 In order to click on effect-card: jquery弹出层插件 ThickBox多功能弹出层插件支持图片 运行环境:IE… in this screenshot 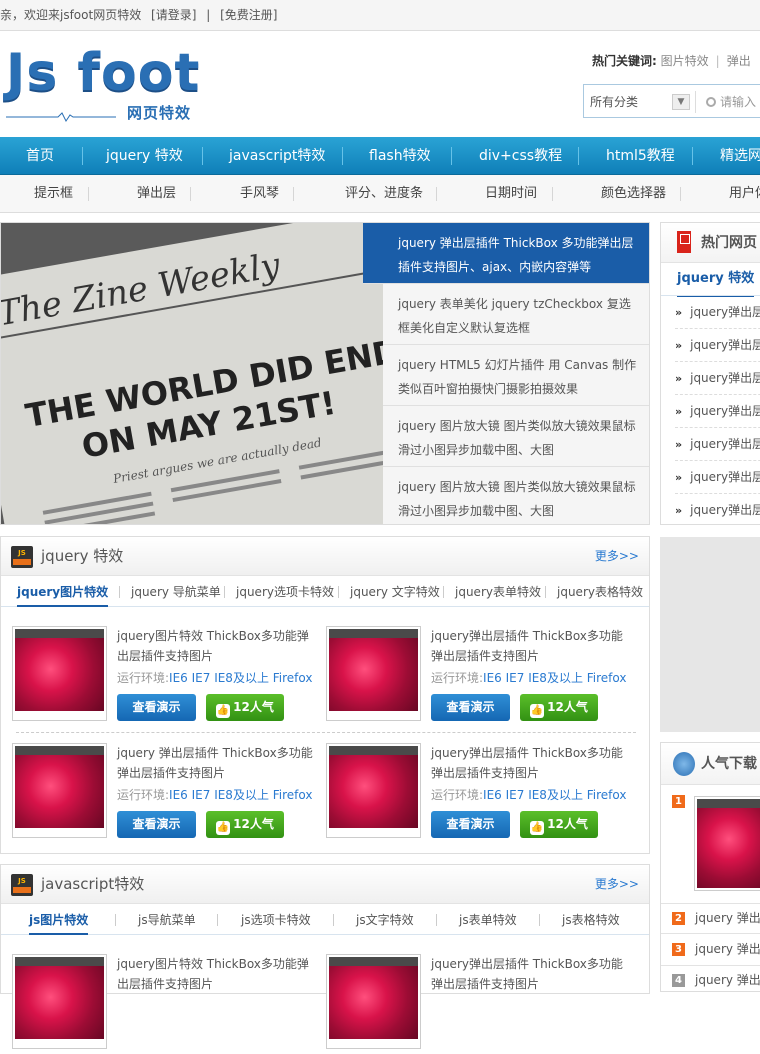, I will do `click(478, 676)`.